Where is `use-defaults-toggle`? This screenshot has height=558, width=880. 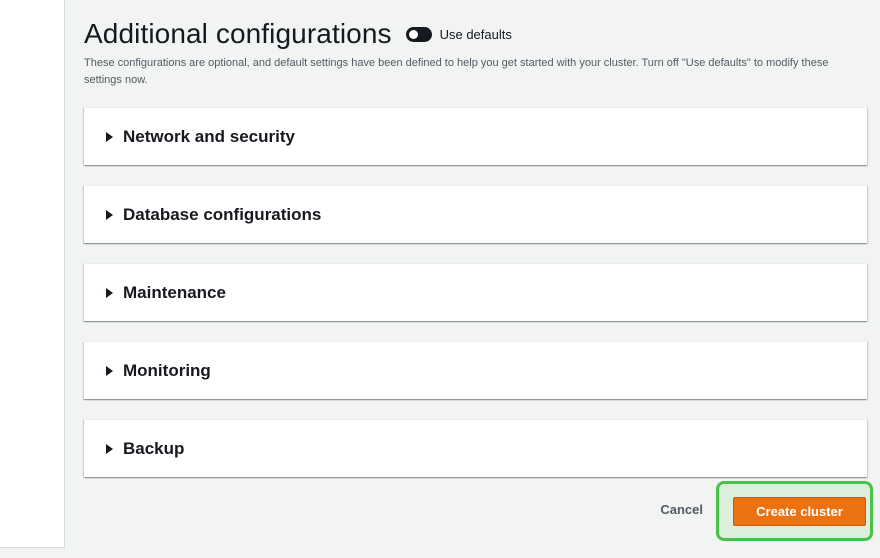
use-defaults-toggle is located at coordinates (418, 34).